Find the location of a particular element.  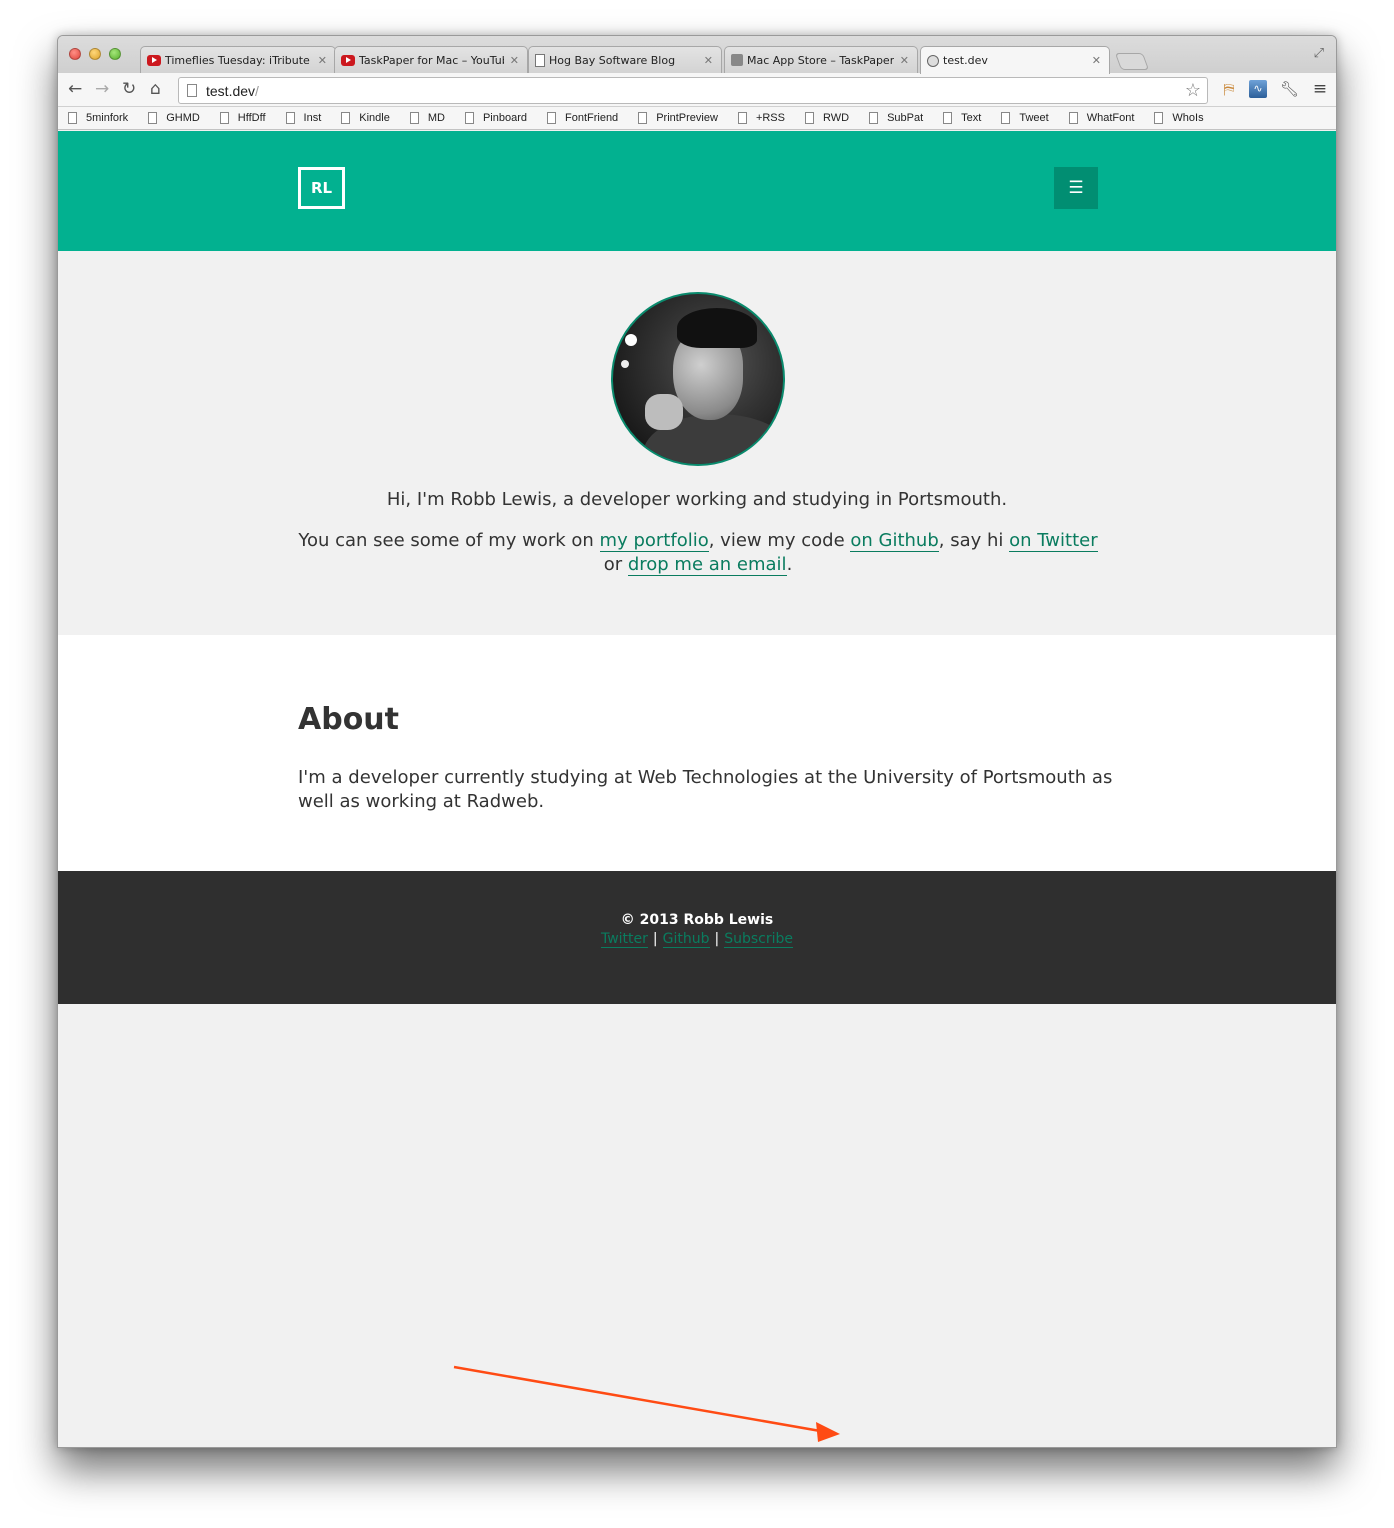

youtube-icon is located at coordinates (348, 60).